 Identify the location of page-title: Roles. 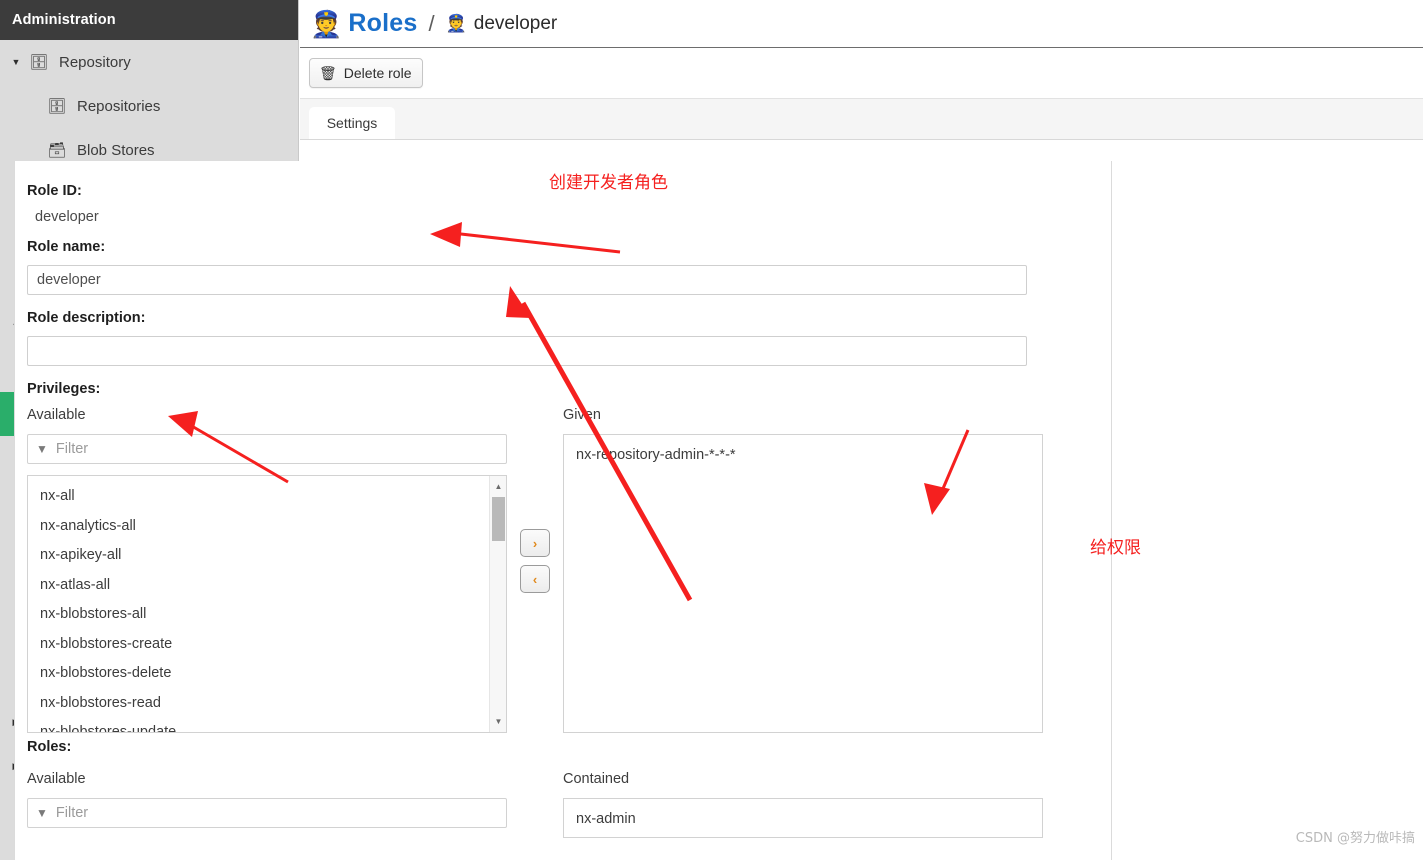
(382, 23).